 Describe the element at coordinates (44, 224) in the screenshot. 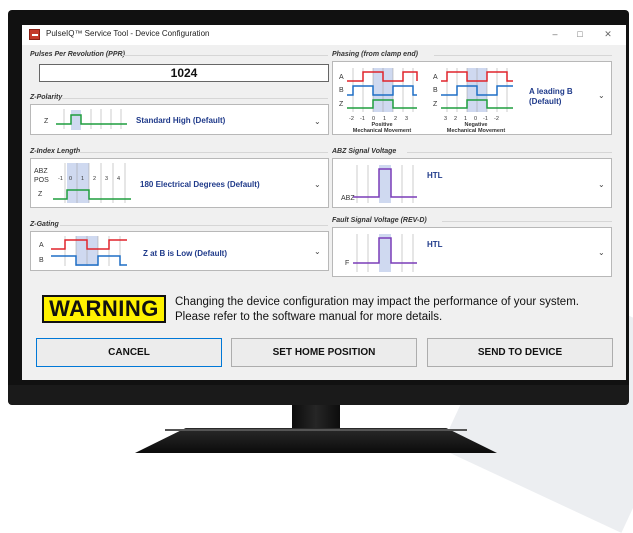

I see `z-gating-label: Z-Gating` at that location.